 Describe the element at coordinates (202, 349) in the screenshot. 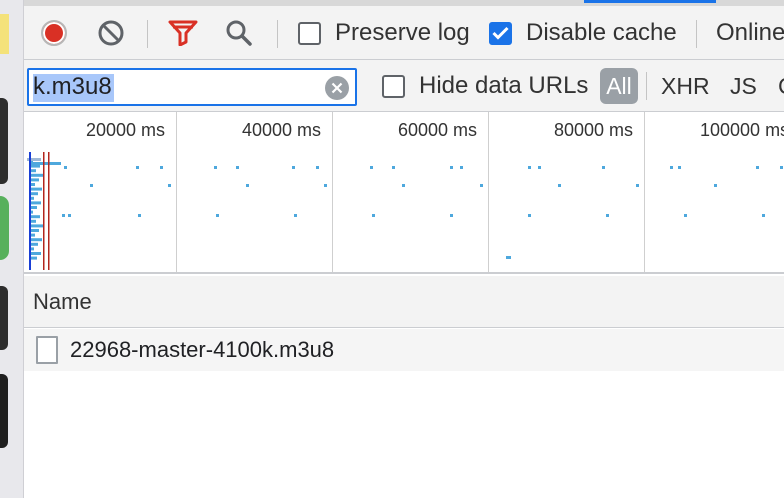

I see `request-name: 22968-master-4100k.m3u8` at that location.